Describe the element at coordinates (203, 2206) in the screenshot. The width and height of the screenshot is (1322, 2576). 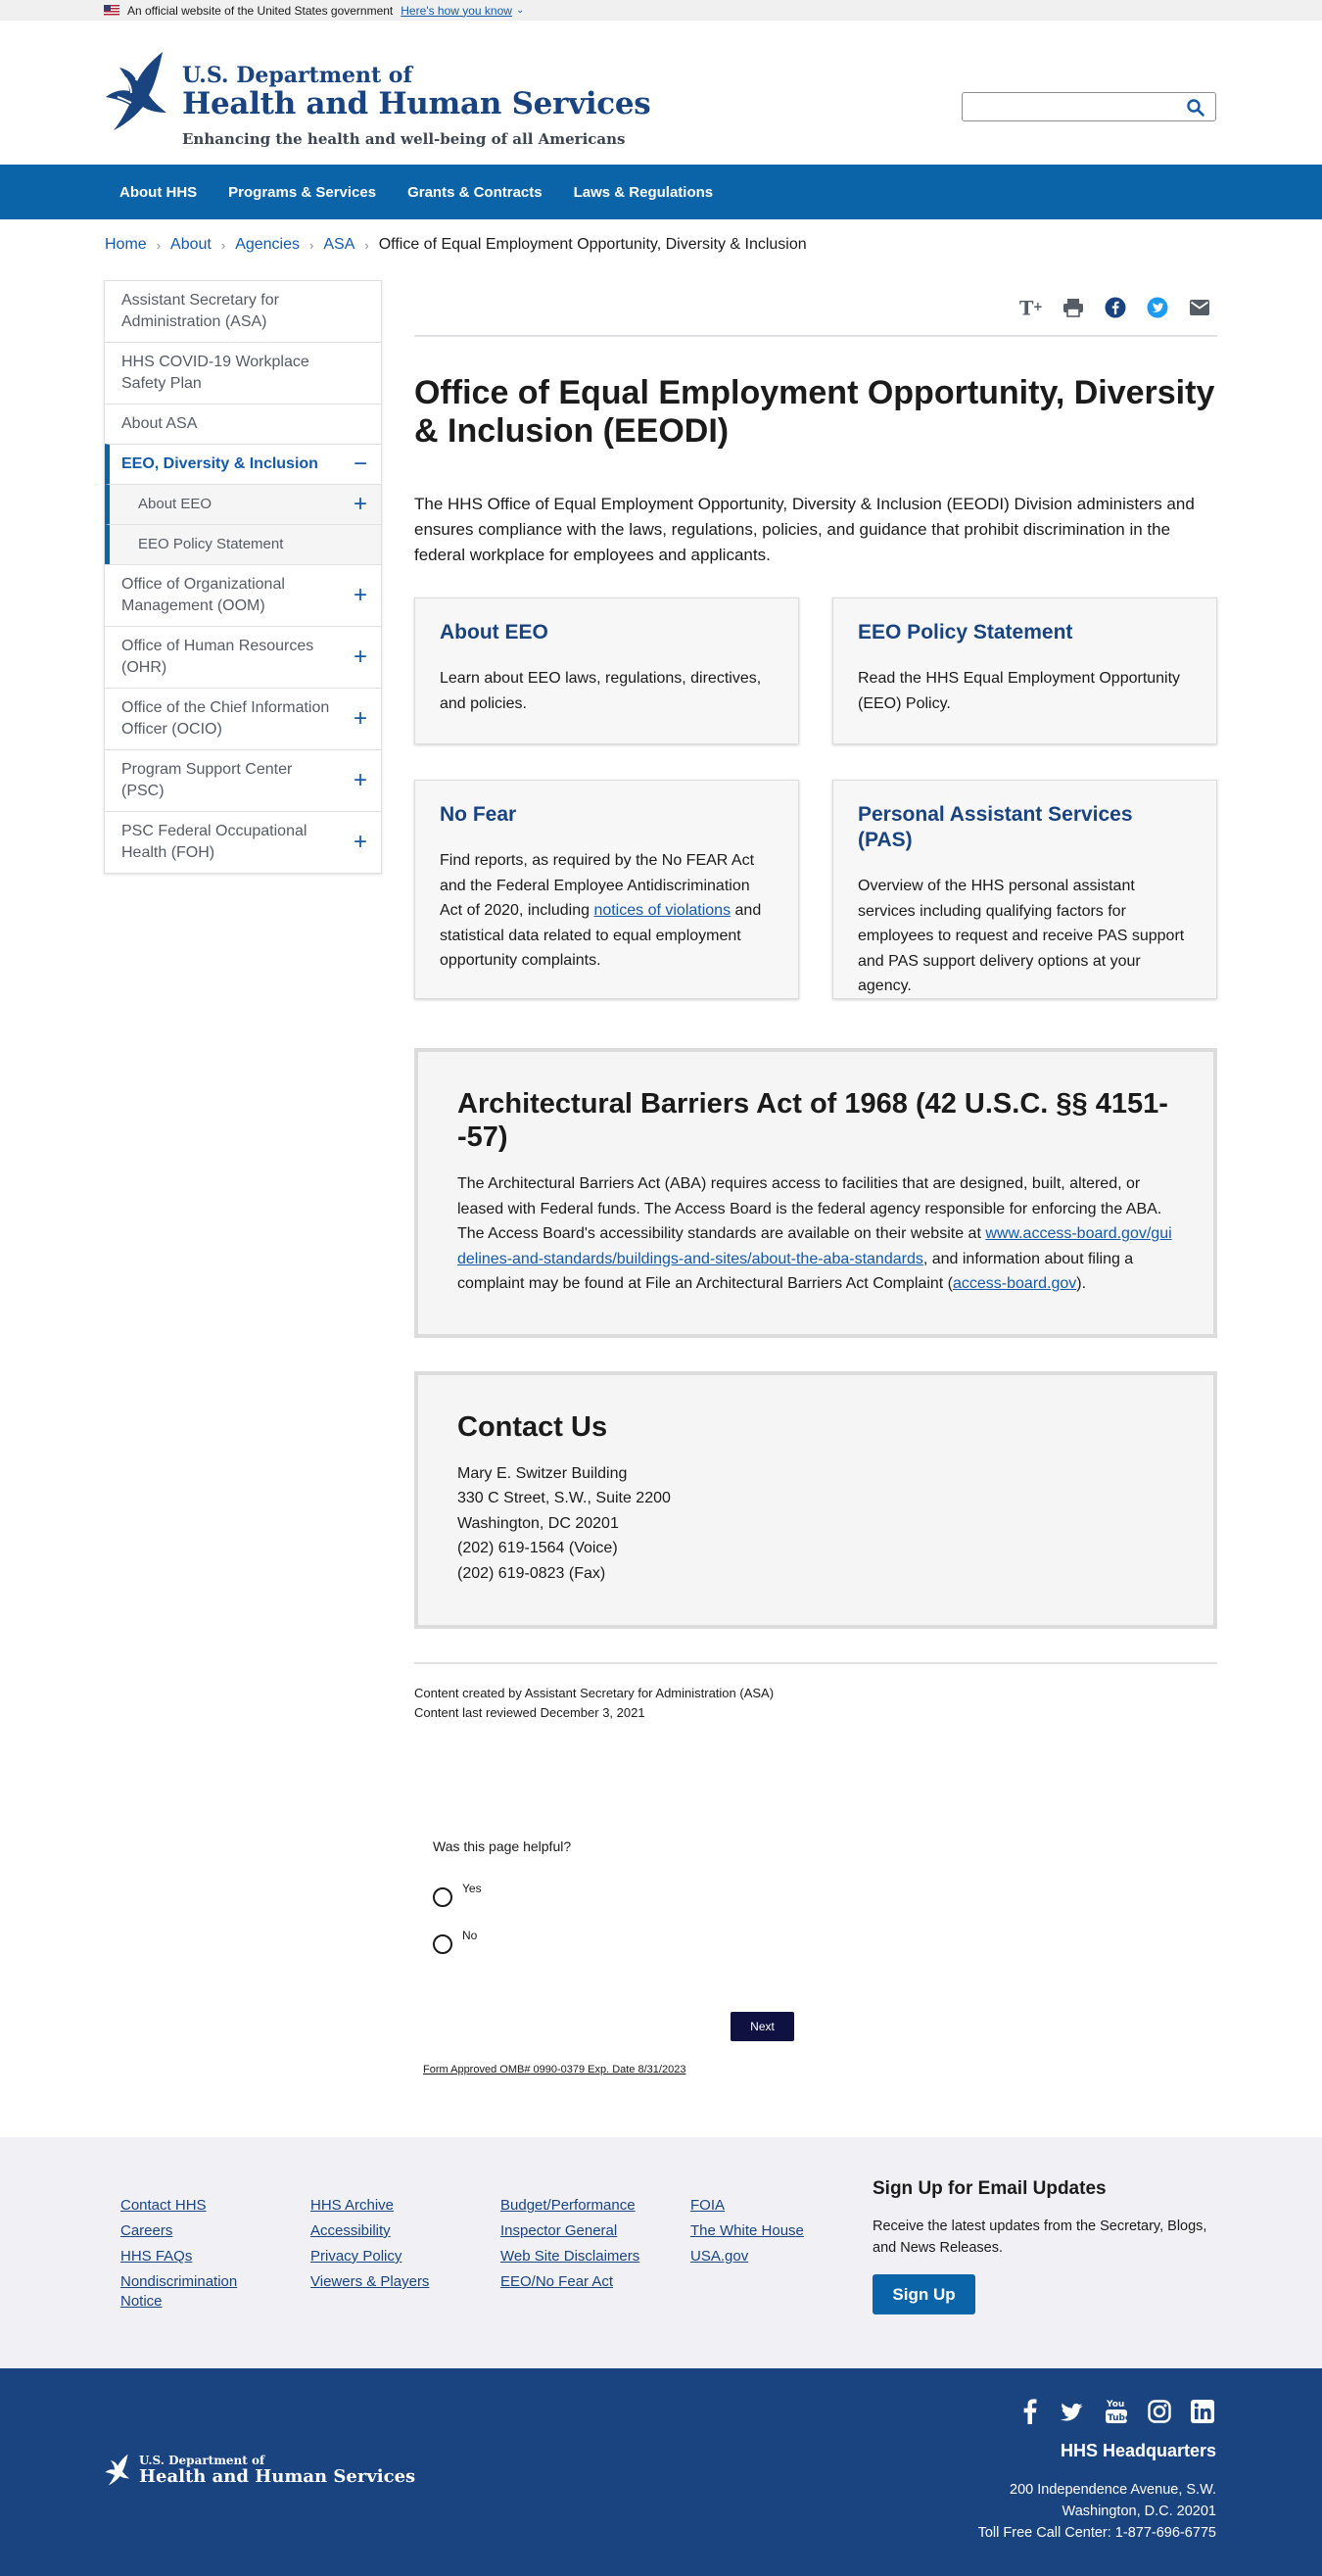
I see `footer-link: Contact HHS` at that location.